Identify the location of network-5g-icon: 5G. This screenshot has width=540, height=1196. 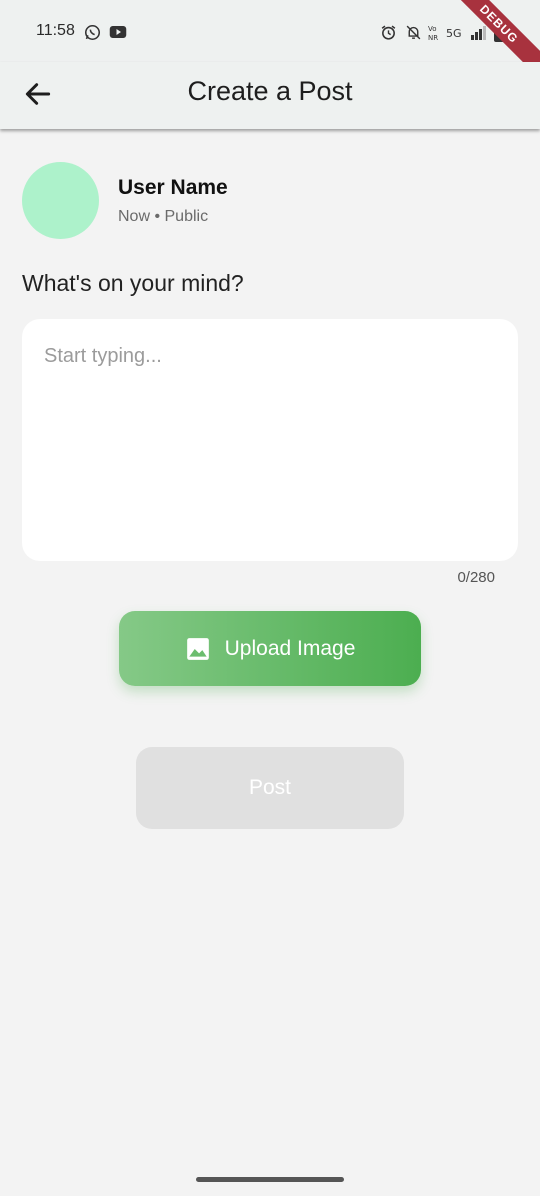
(454, 33).